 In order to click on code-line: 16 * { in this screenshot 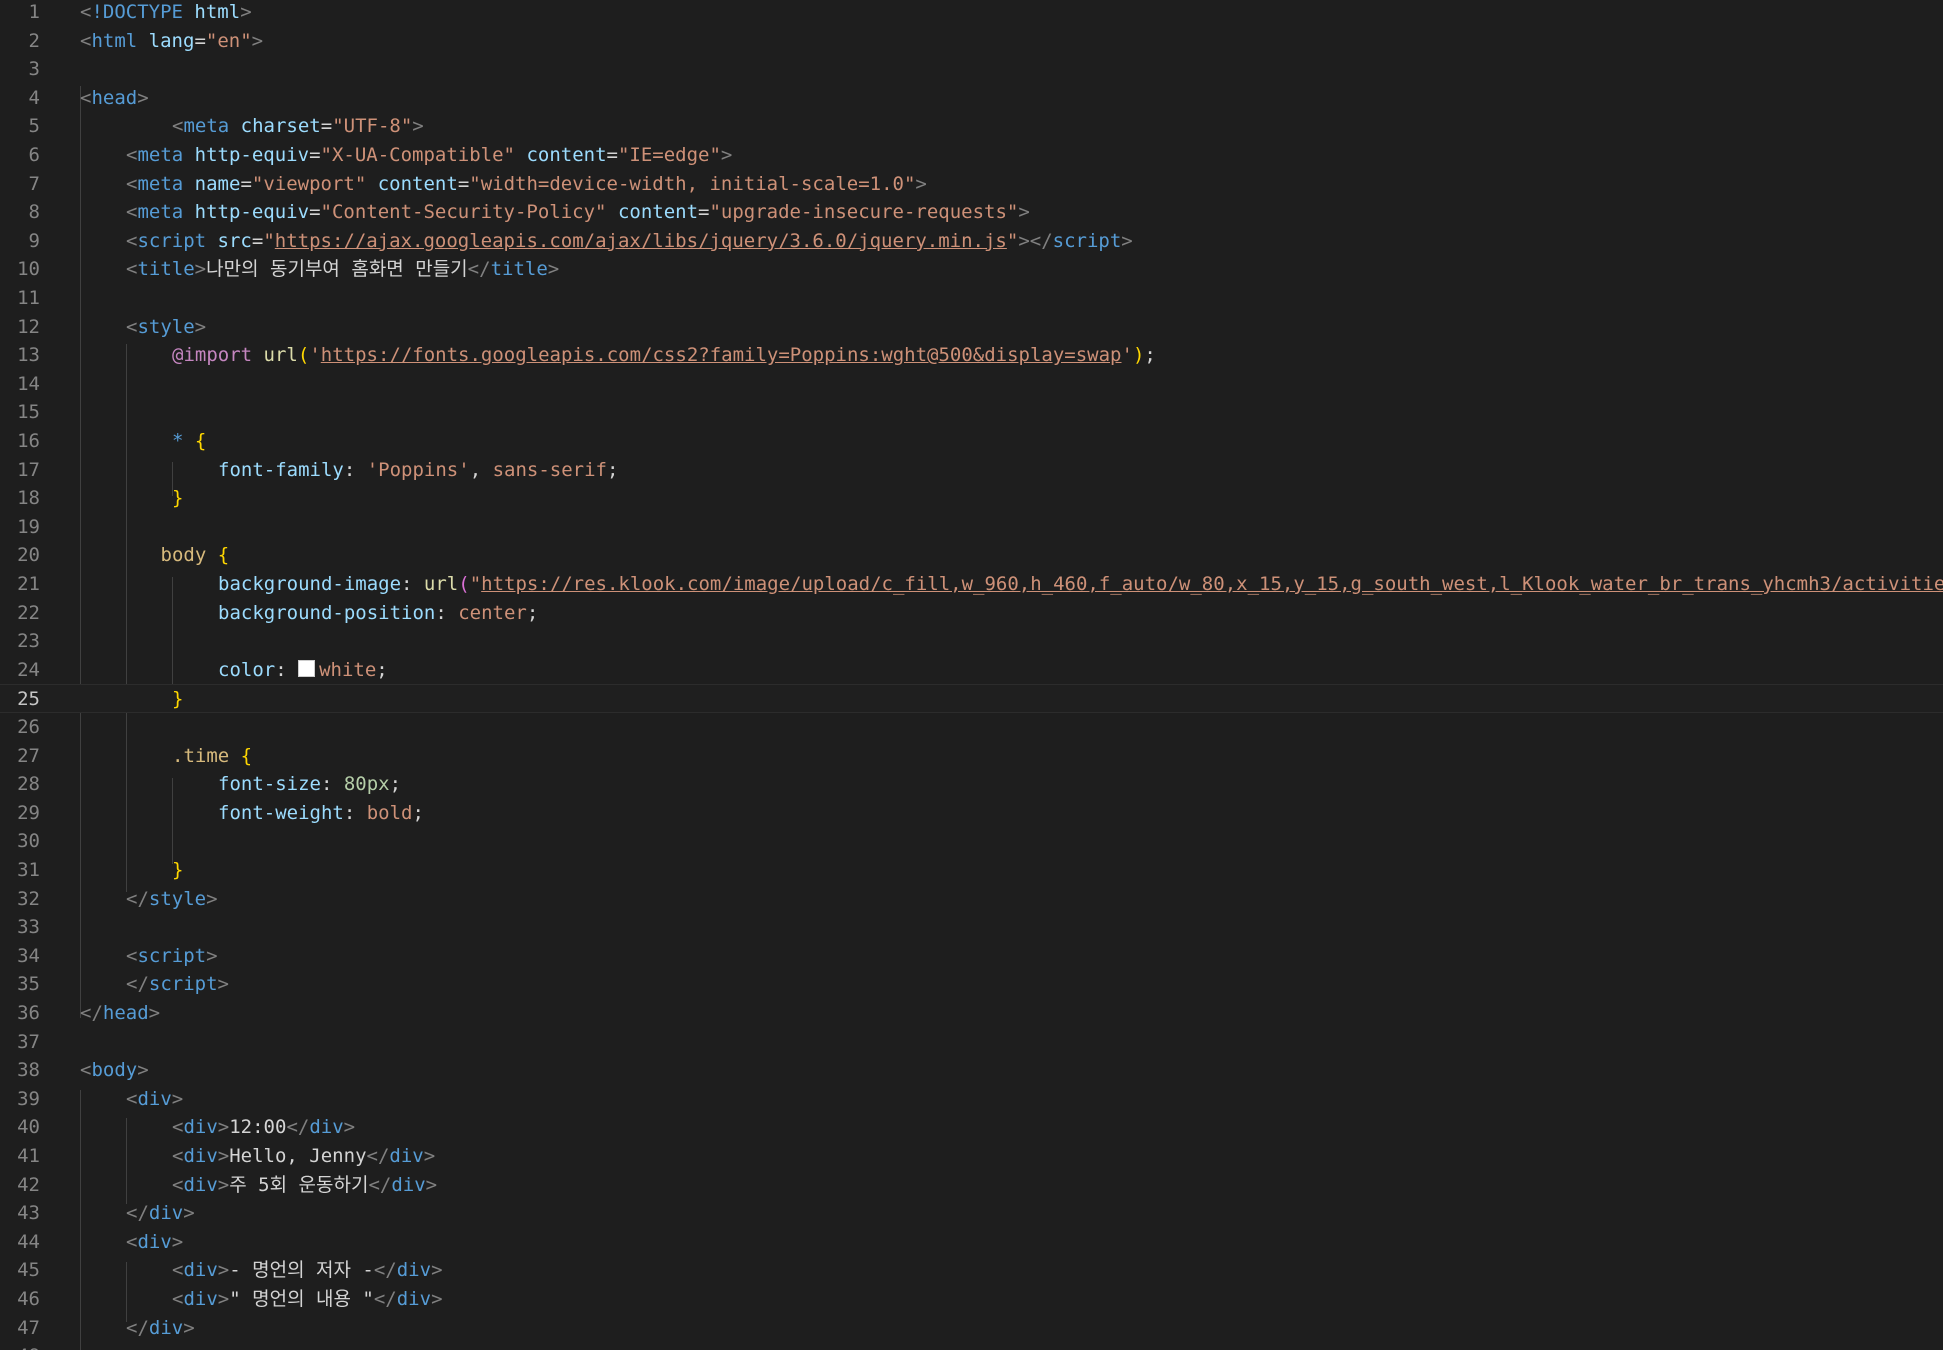, I will do `click(971, 441)`.